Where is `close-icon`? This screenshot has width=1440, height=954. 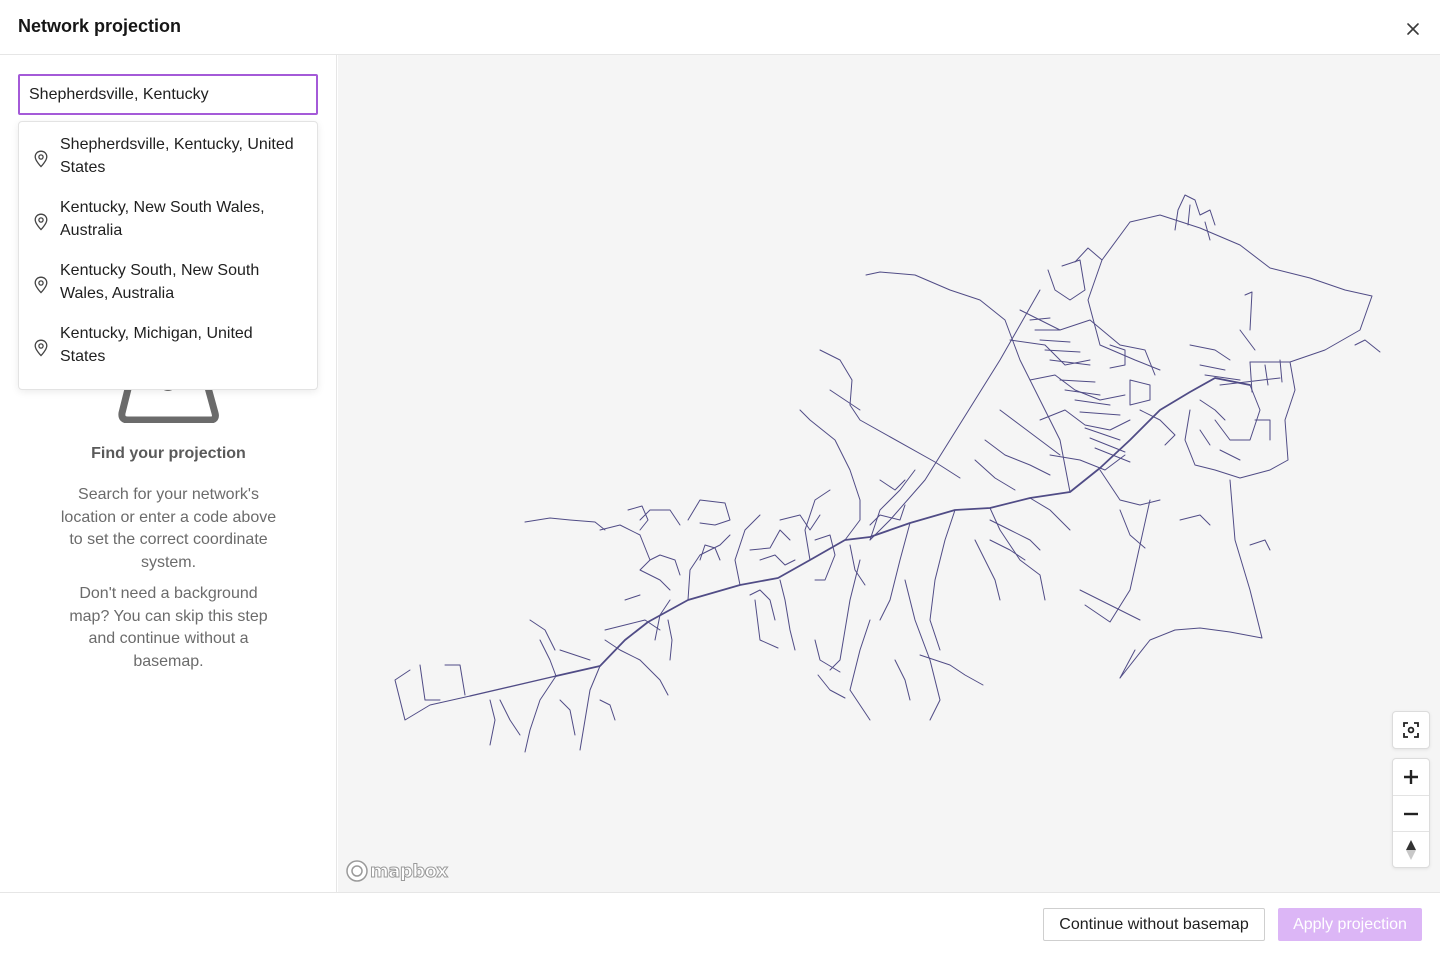
close-icon is located at coordinates (1413, 29).